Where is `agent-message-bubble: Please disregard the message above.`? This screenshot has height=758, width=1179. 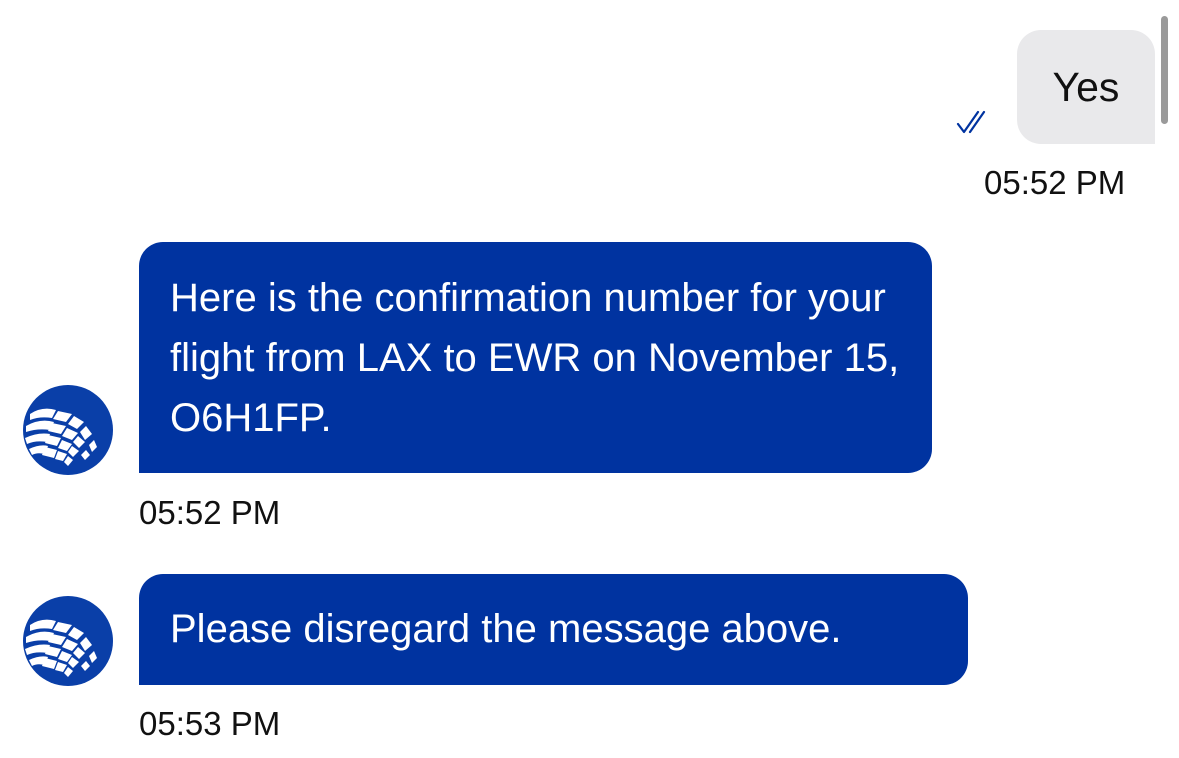
agent-message-bubble: Please disregard the message above. is located at coordinates (553, 629).